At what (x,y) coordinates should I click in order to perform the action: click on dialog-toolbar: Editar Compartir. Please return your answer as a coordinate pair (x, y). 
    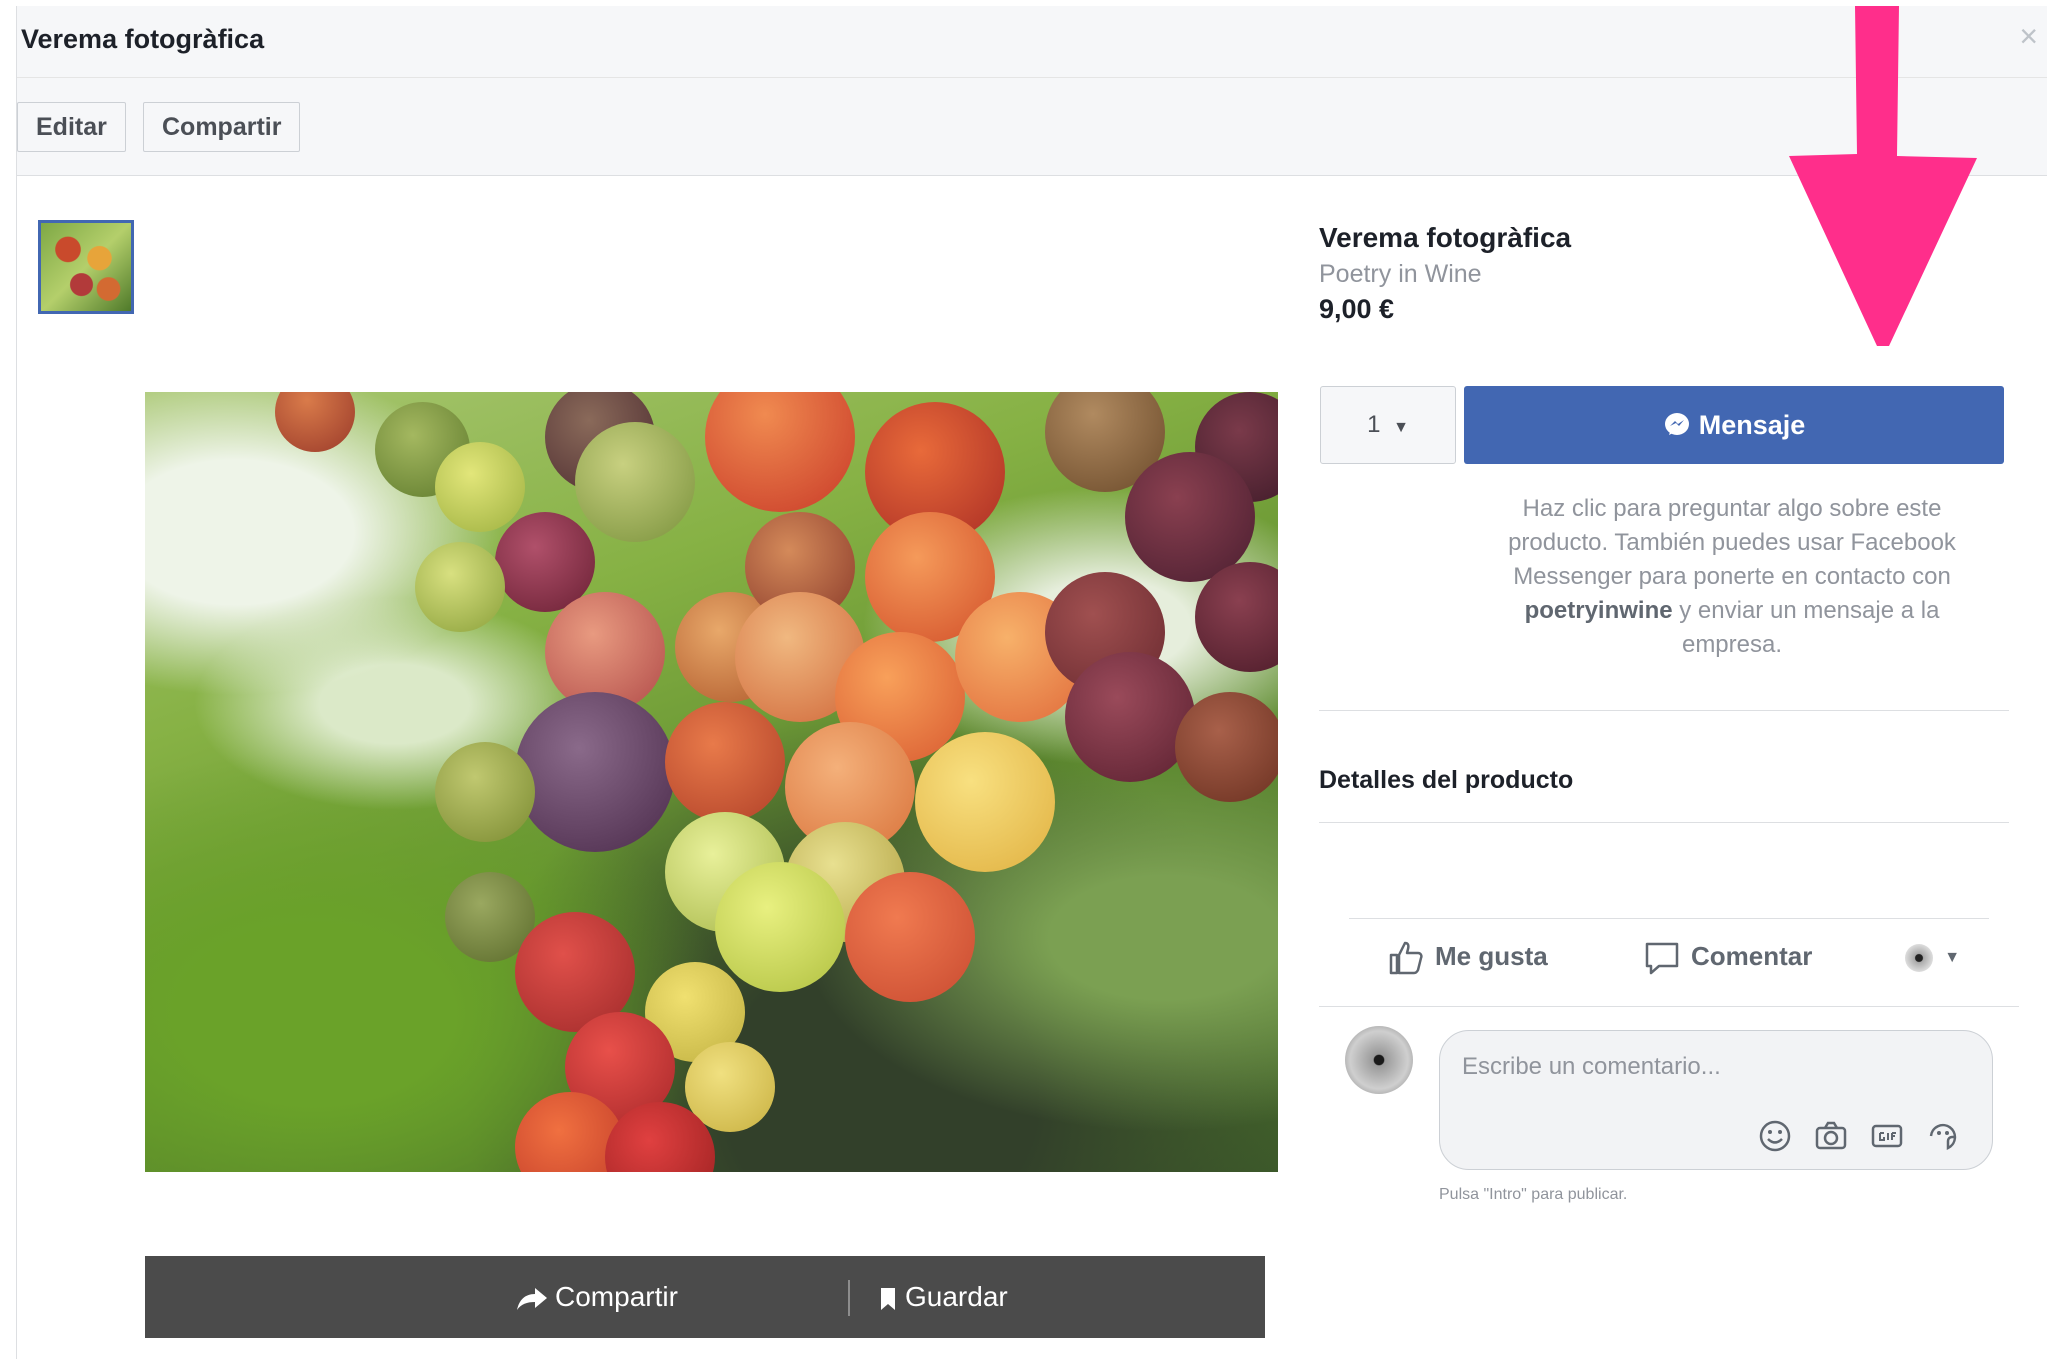
    Looking at the image, I should click on (1032, 127).